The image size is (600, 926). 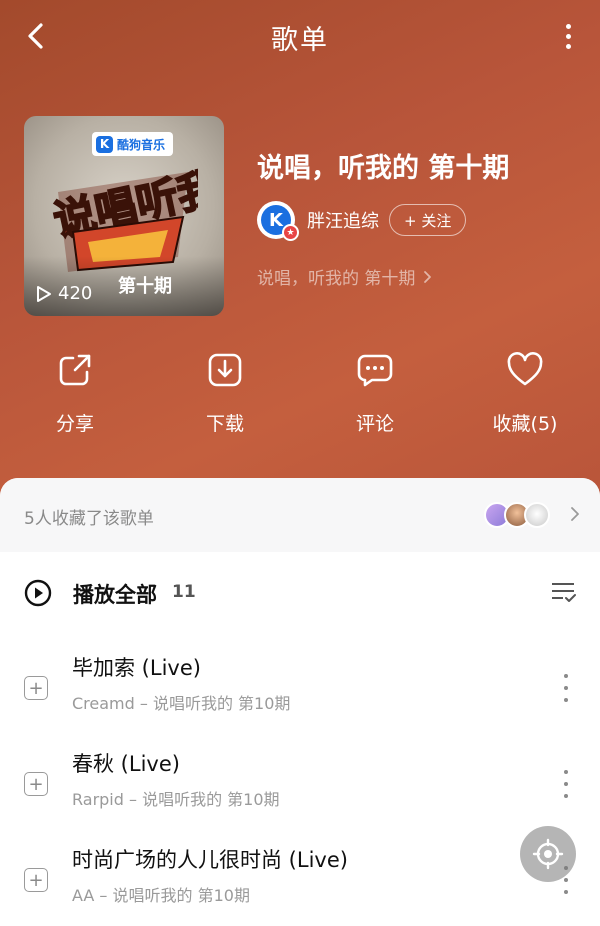 What do you see at coordinates (374, 424) in the screenshot?
I see `comment-label: 评论` at bounding box center [374, 424].